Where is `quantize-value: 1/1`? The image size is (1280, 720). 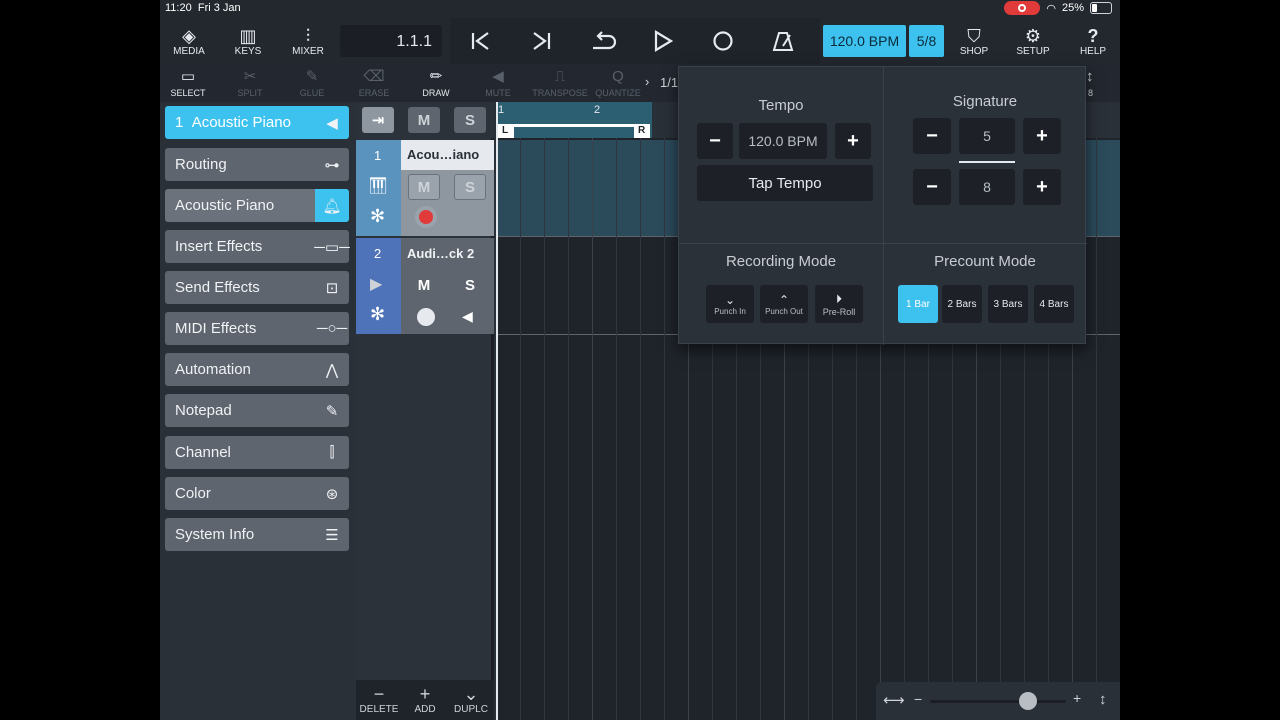 quantize-value: 1/1 is located at coordinates (669, 82).